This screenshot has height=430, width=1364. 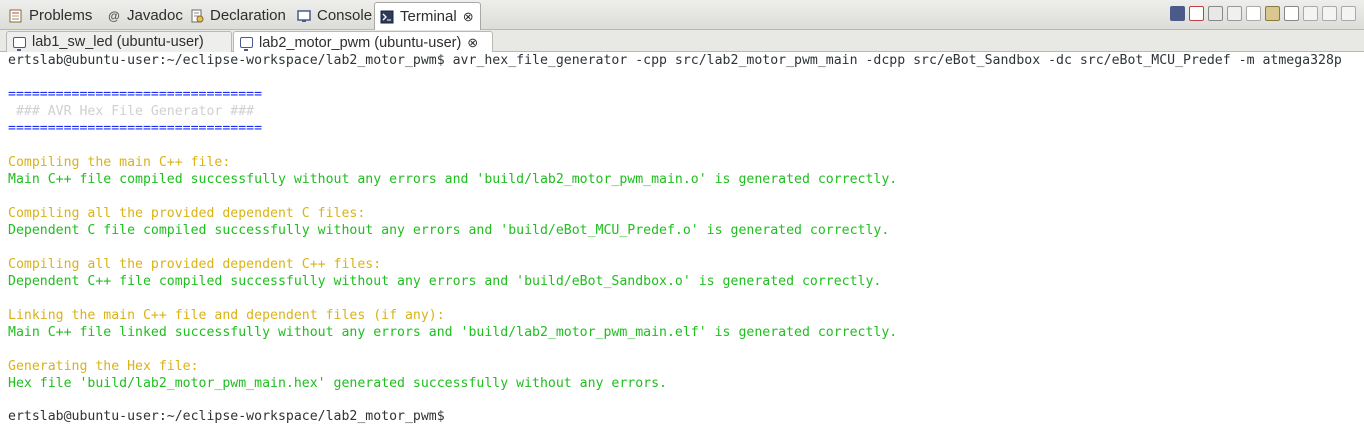 I want to click on tab-console: Console, so click(x=332, y=15).